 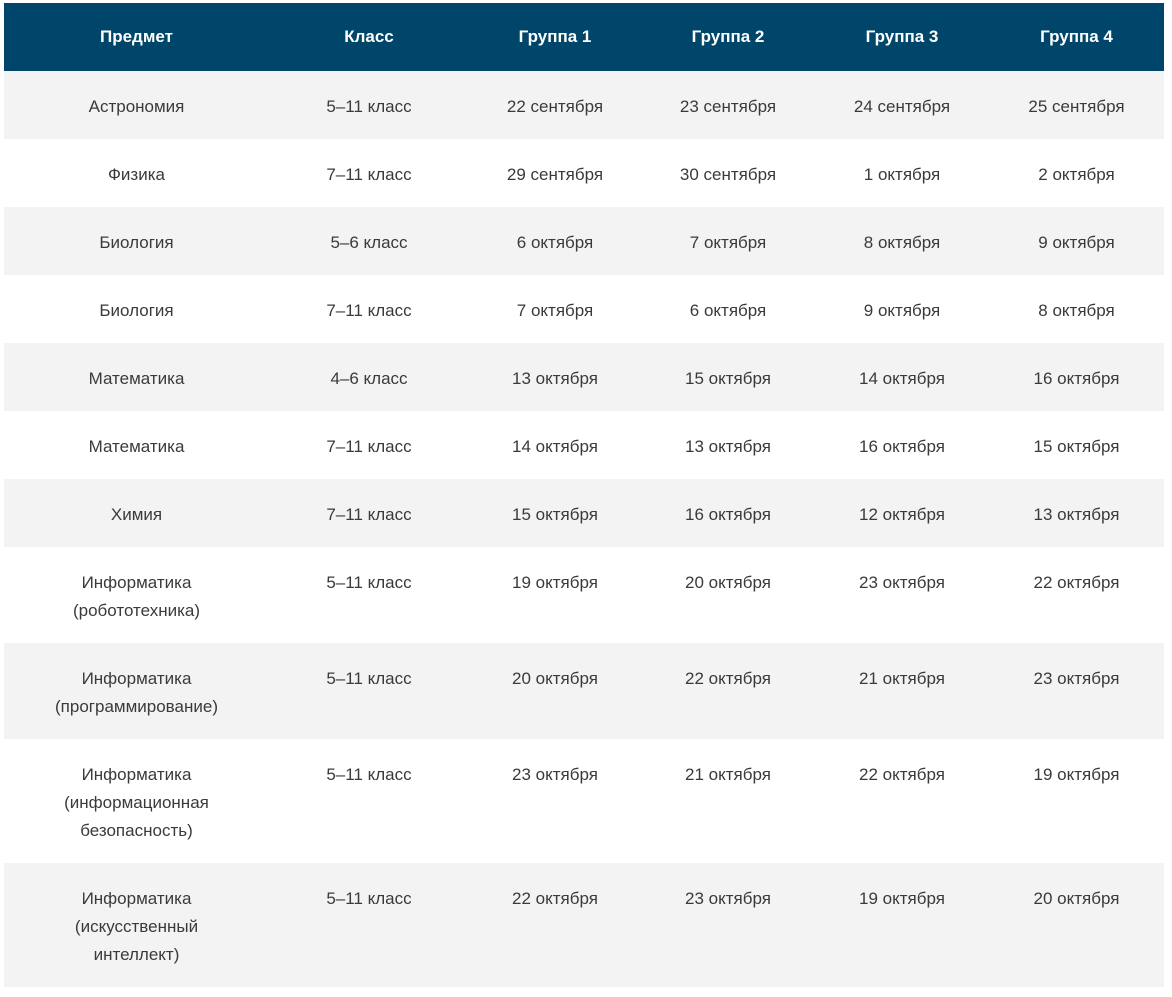 I want to click on cell-subject: Физика, so click(x=136, y=173).